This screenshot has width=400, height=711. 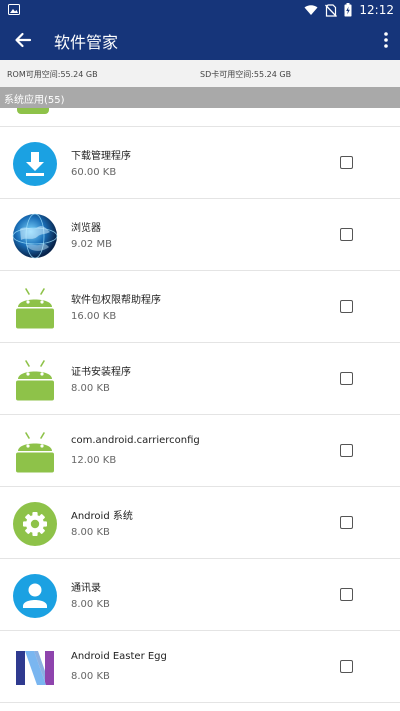 I want to click on rom-free-space: ROM可用空间:55.24 GB, so click(x=52, y=74).